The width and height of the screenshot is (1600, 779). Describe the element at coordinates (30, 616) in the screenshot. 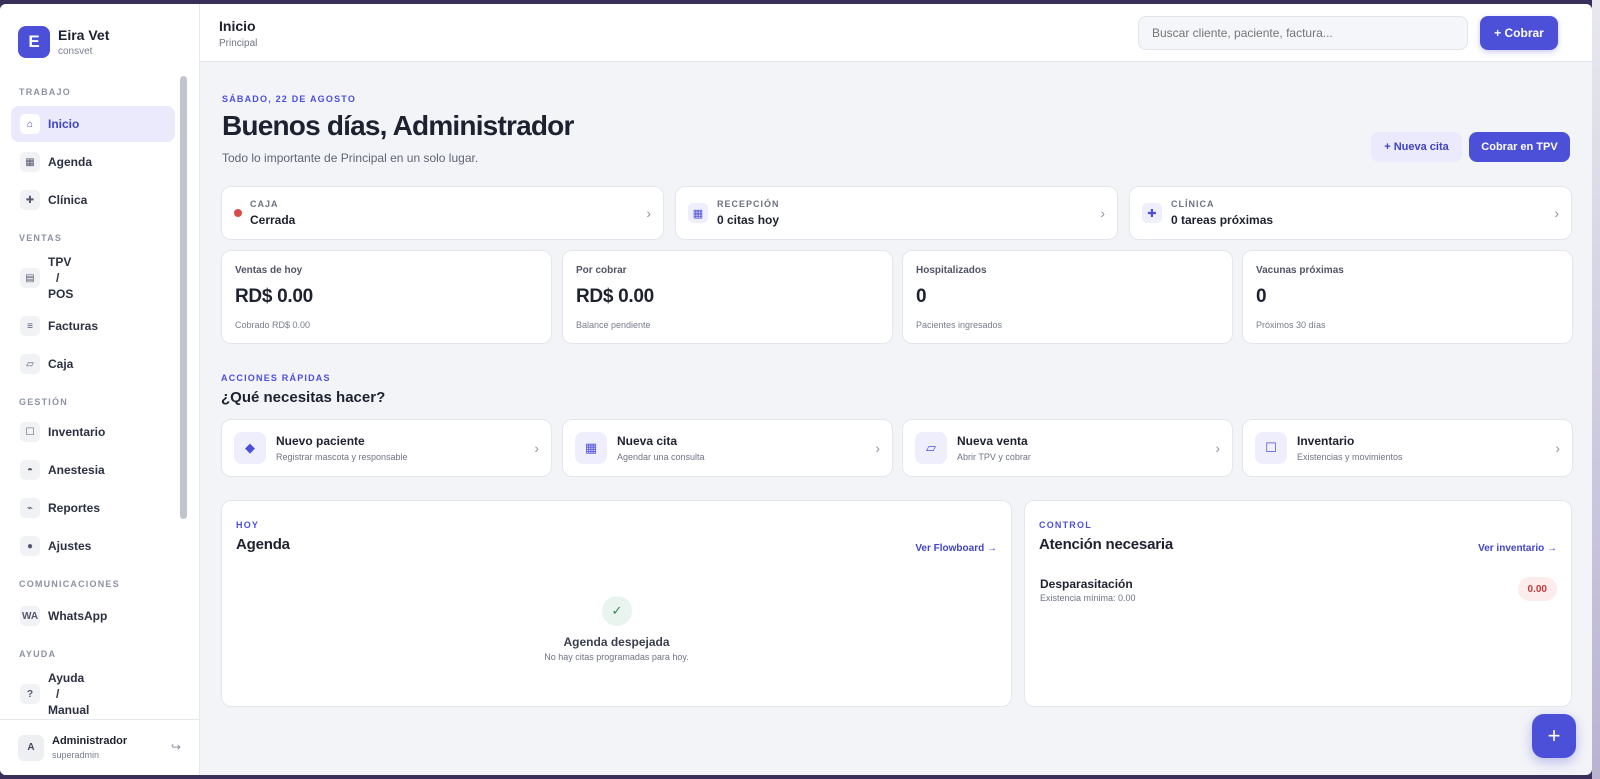

I see `whatsapp-icon: WA` at that location.